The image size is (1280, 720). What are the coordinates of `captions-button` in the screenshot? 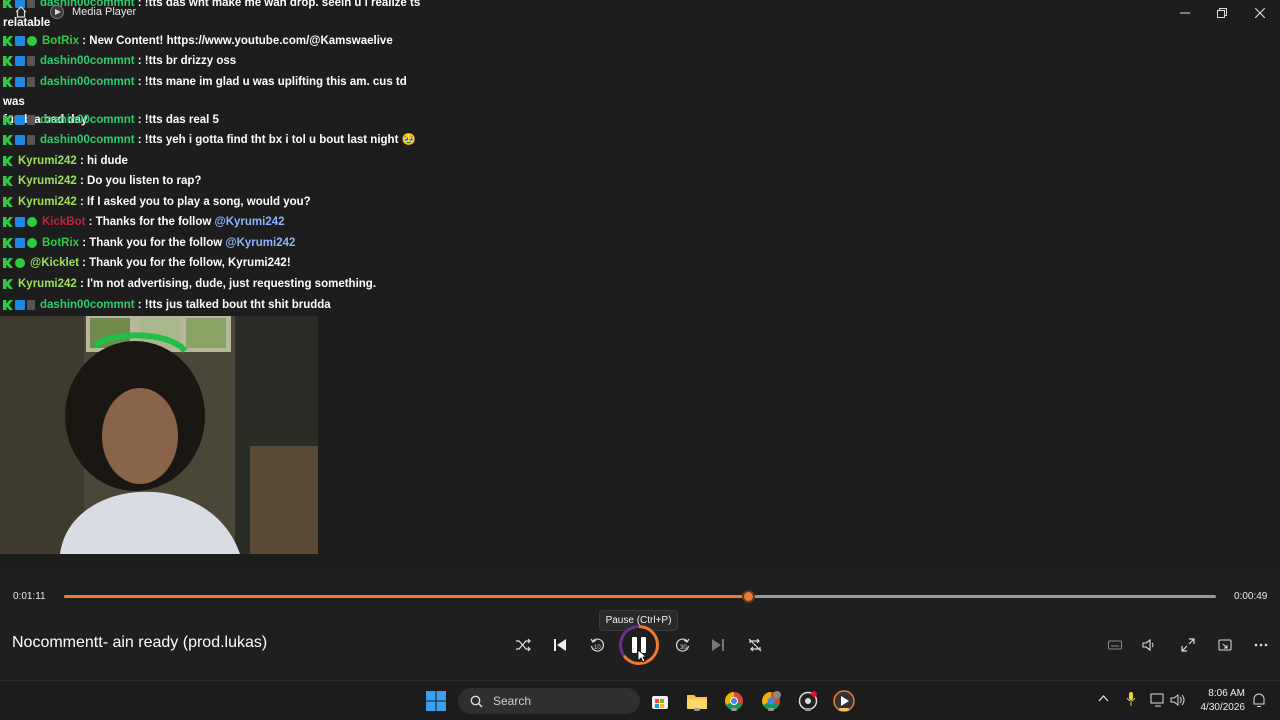 It's located at (1115, 645).